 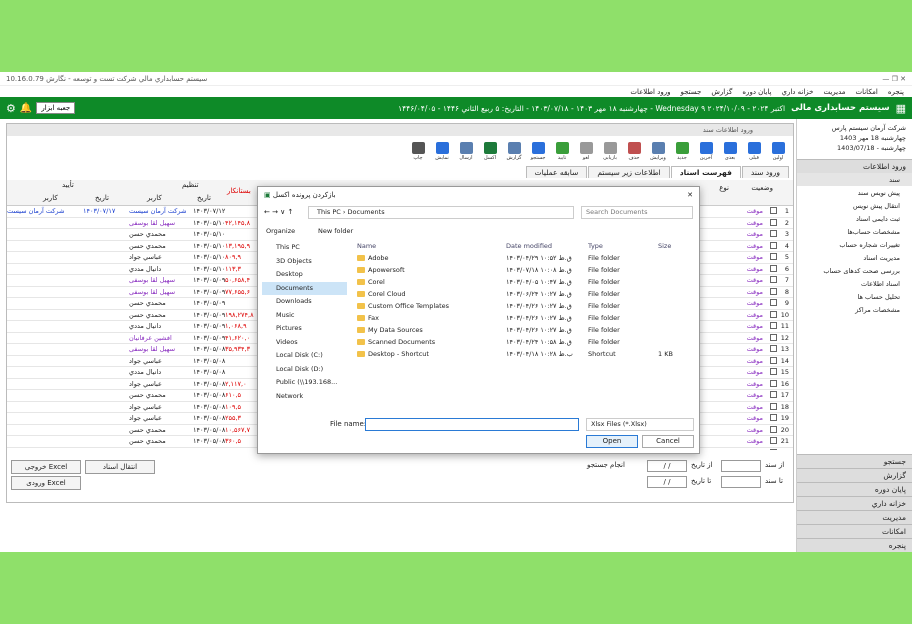 I want to click on toolbar-button: ارسال, so click(x=466, y=150).